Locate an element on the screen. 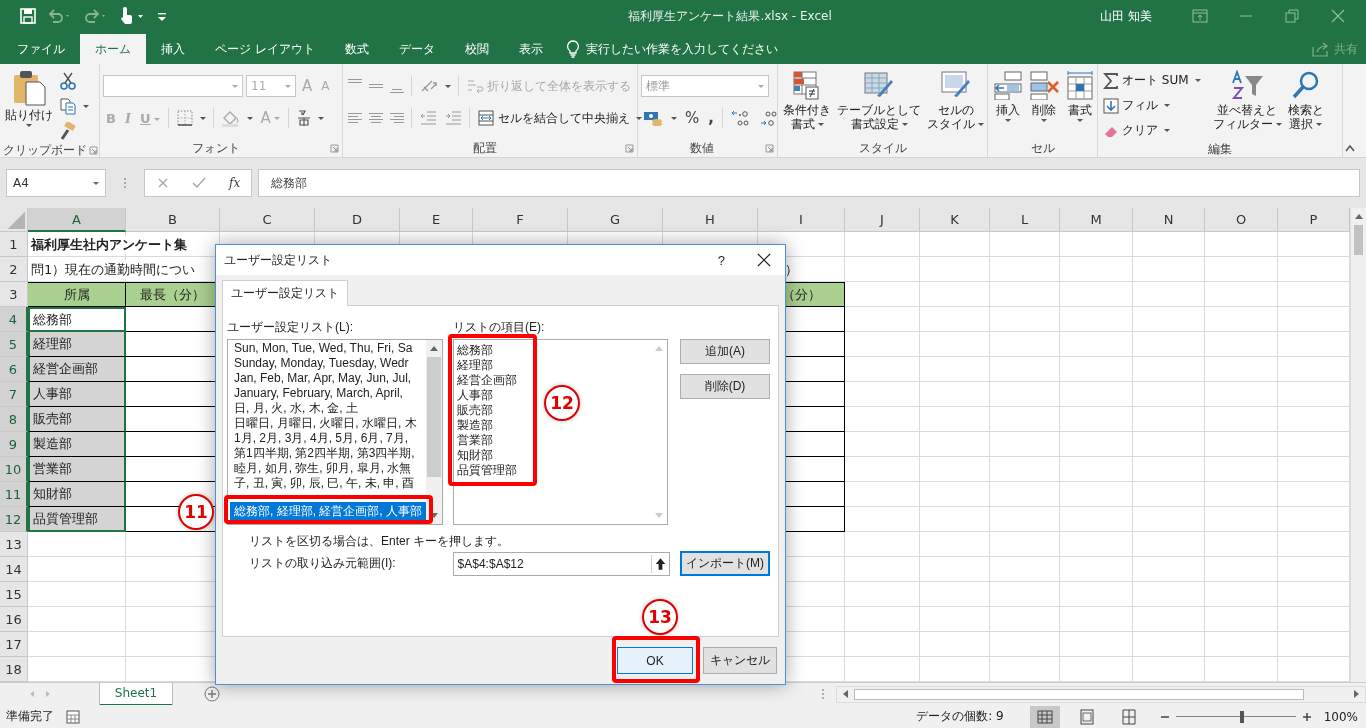  row-header: 14 is located at coordinates (14, 569).